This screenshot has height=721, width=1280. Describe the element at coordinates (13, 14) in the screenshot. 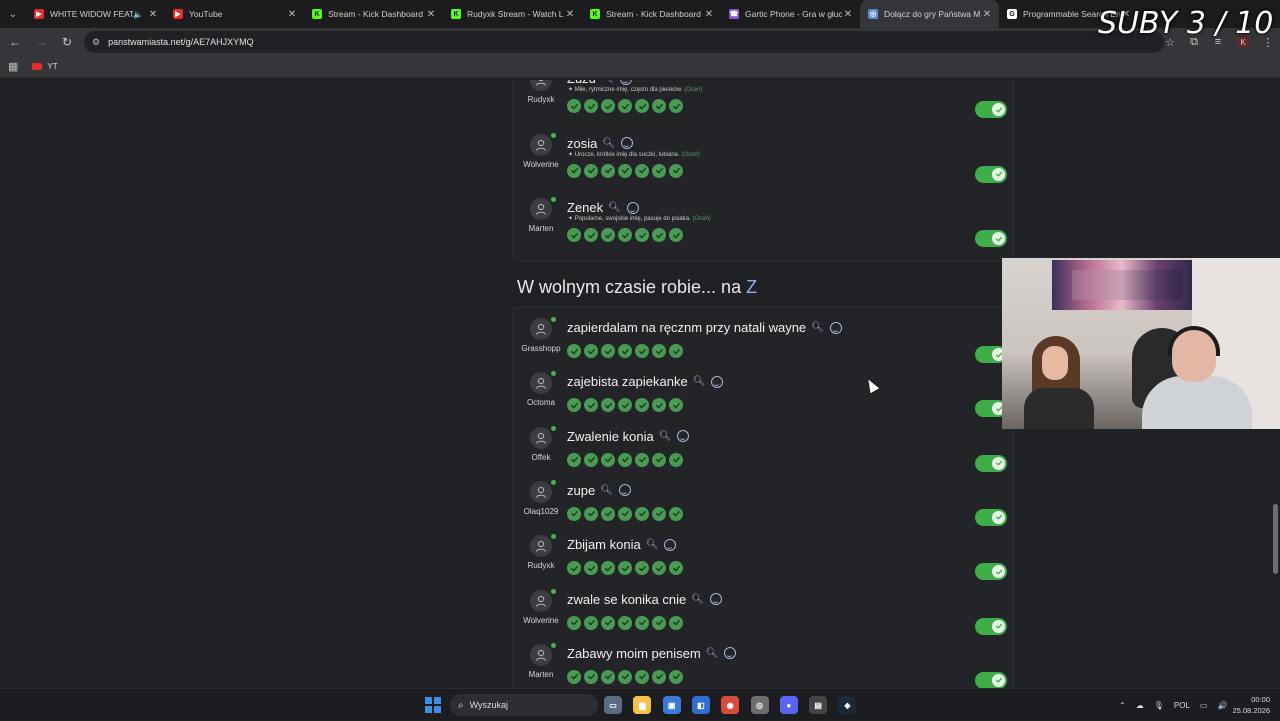

I see `tab-search-chevron-icon: ⌄` at that location.